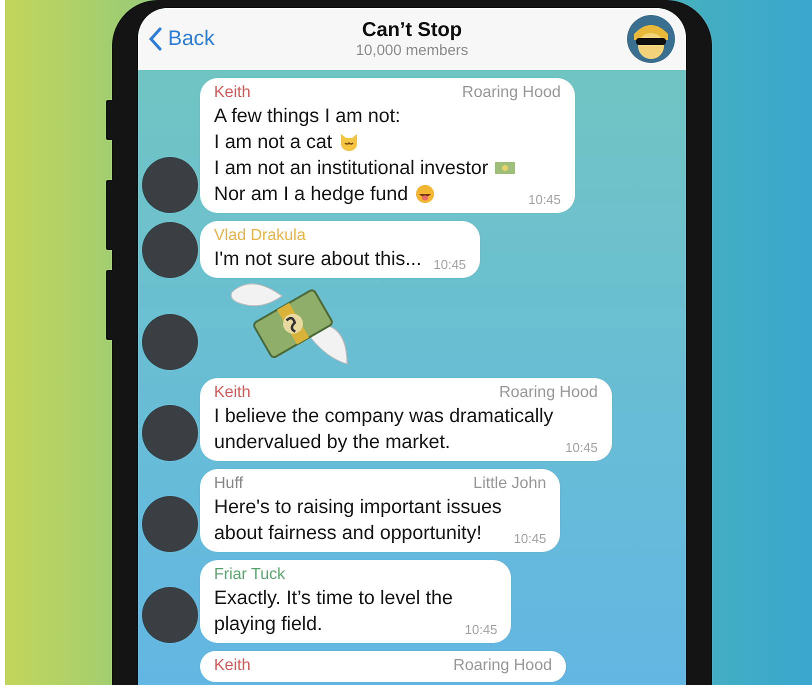 The height and width of the screenshot is (685, 812). What do you see at coordinates (307, 116) in the screenshot?
I see `message-text: A few things I am not:` at bounding box center [307, 116].